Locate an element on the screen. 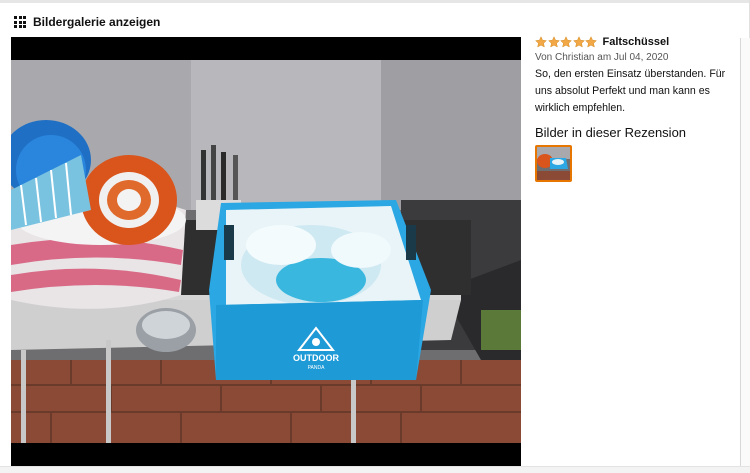  panel-edge is located at coordinates (745, 253).